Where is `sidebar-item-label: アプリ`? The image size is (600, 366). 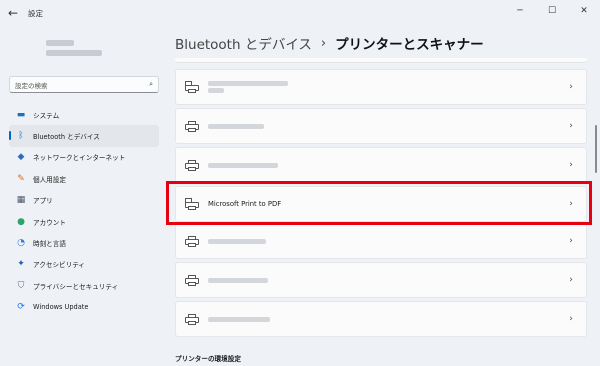 sidebar-item-label: アプリ is located at coordinates (43, 201).